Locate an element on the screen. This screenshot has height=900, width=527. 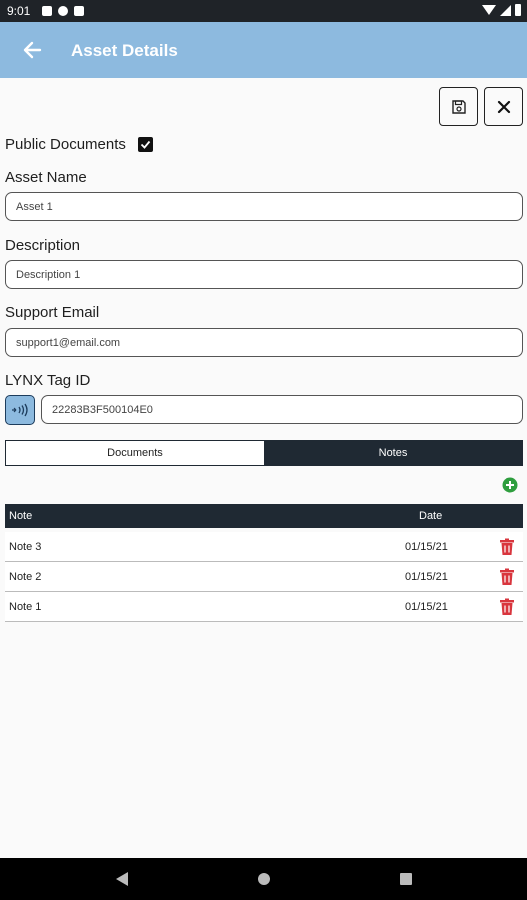
public-documents-checkbox is located at coordinates (145, 144).